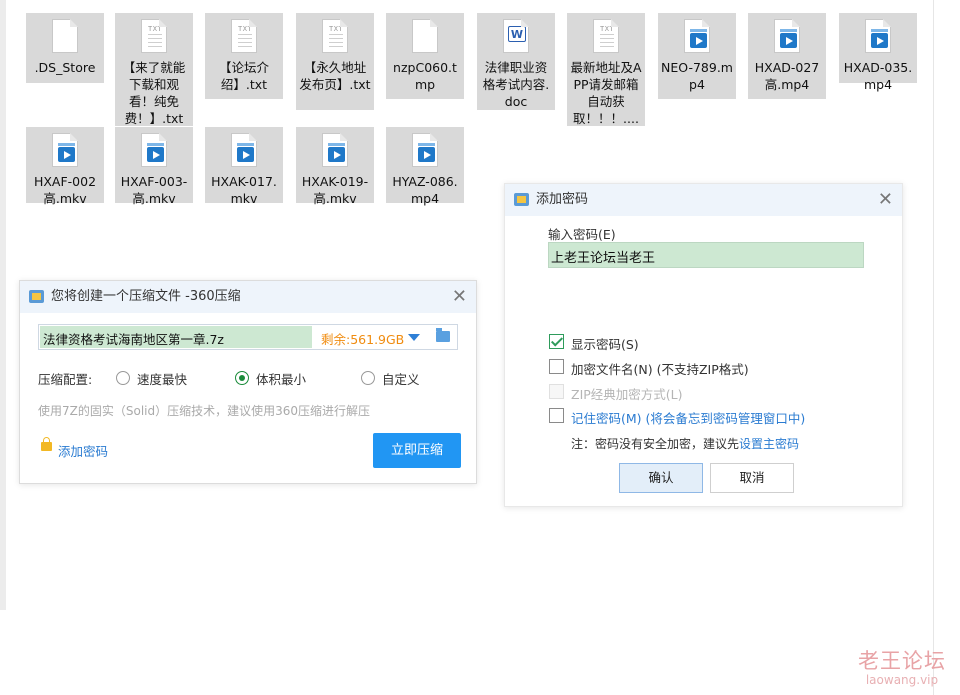  What do you see at coordinates (752, 478) in the screenshot?
I see `cancel-button: 取消` at bounding box center [752, 478].